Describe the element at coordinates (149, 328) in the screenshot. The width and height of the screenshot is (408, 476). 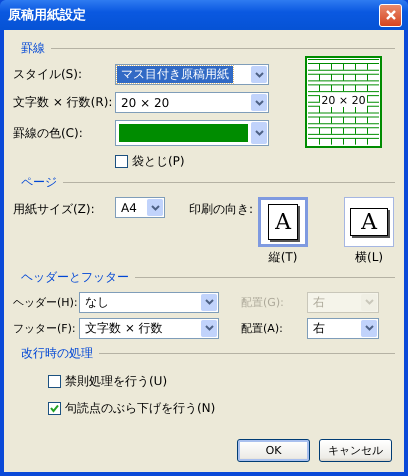
I see `text-dropdown: 文字数 × 行数` at that location.